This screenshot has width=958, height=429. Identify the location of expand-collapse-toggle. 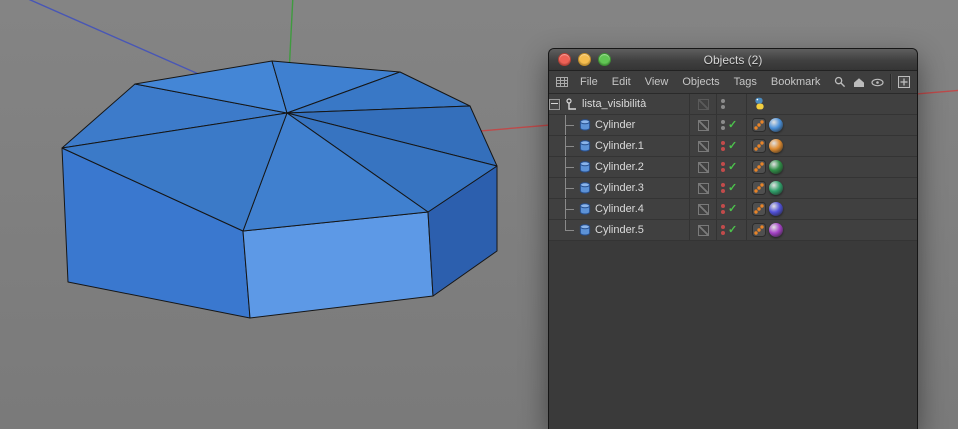
(554, 104).